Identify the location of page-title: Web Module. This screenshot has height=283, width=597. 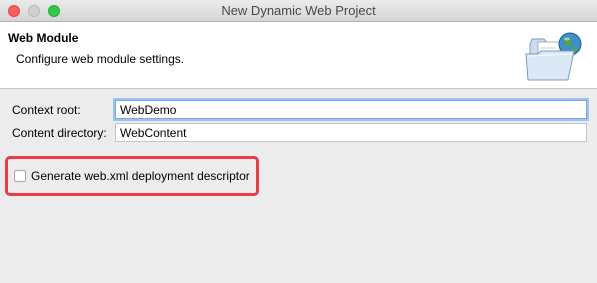
(43, 38).